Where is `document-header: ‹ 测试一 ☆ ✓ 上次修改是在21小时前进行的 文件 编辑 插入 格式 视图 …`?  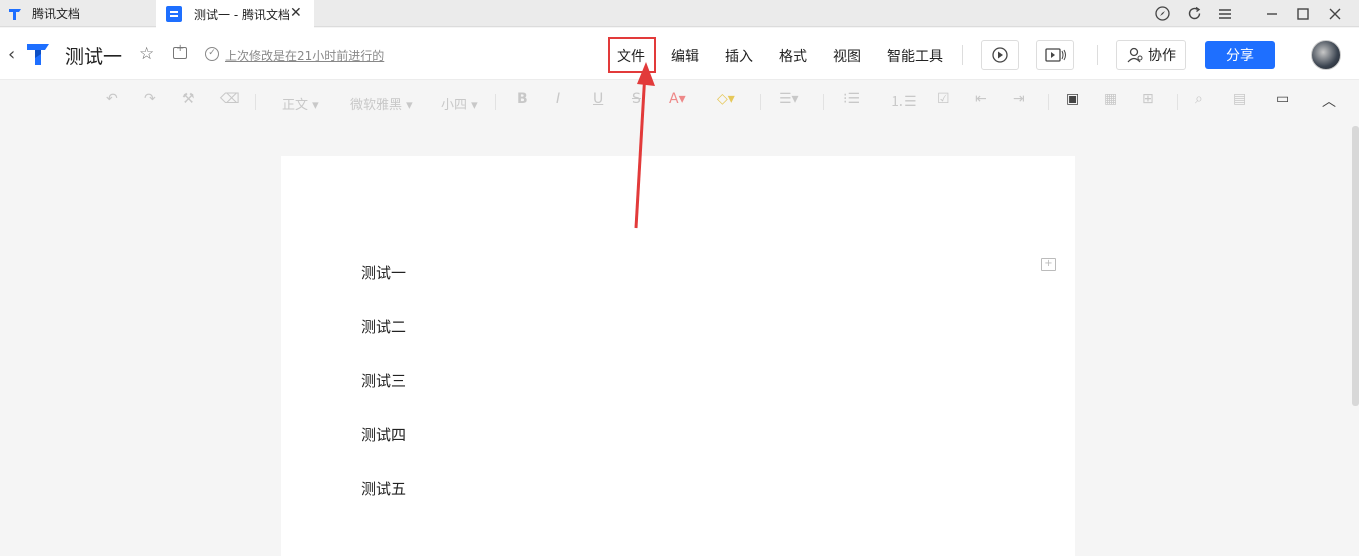 document-header: ‹ 测试一 ☆ ✓ 上次修改是在21小时前进行的 文件 编辑 插入 格式 视图 … is located at coordinates (679, 54).